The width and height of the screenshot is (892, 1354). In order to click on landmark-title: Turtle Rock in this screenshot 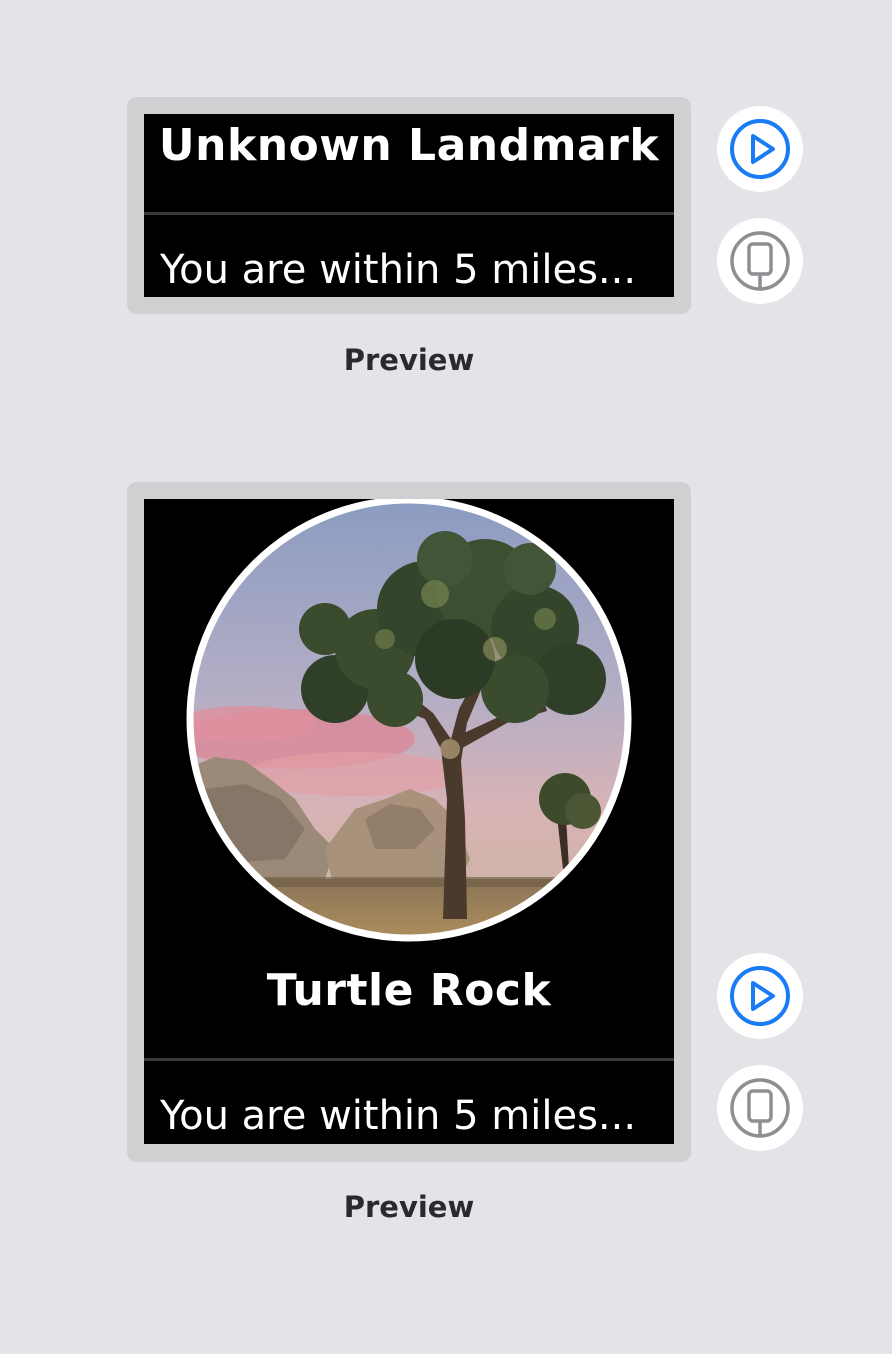, I will do `click(409, 990)`.